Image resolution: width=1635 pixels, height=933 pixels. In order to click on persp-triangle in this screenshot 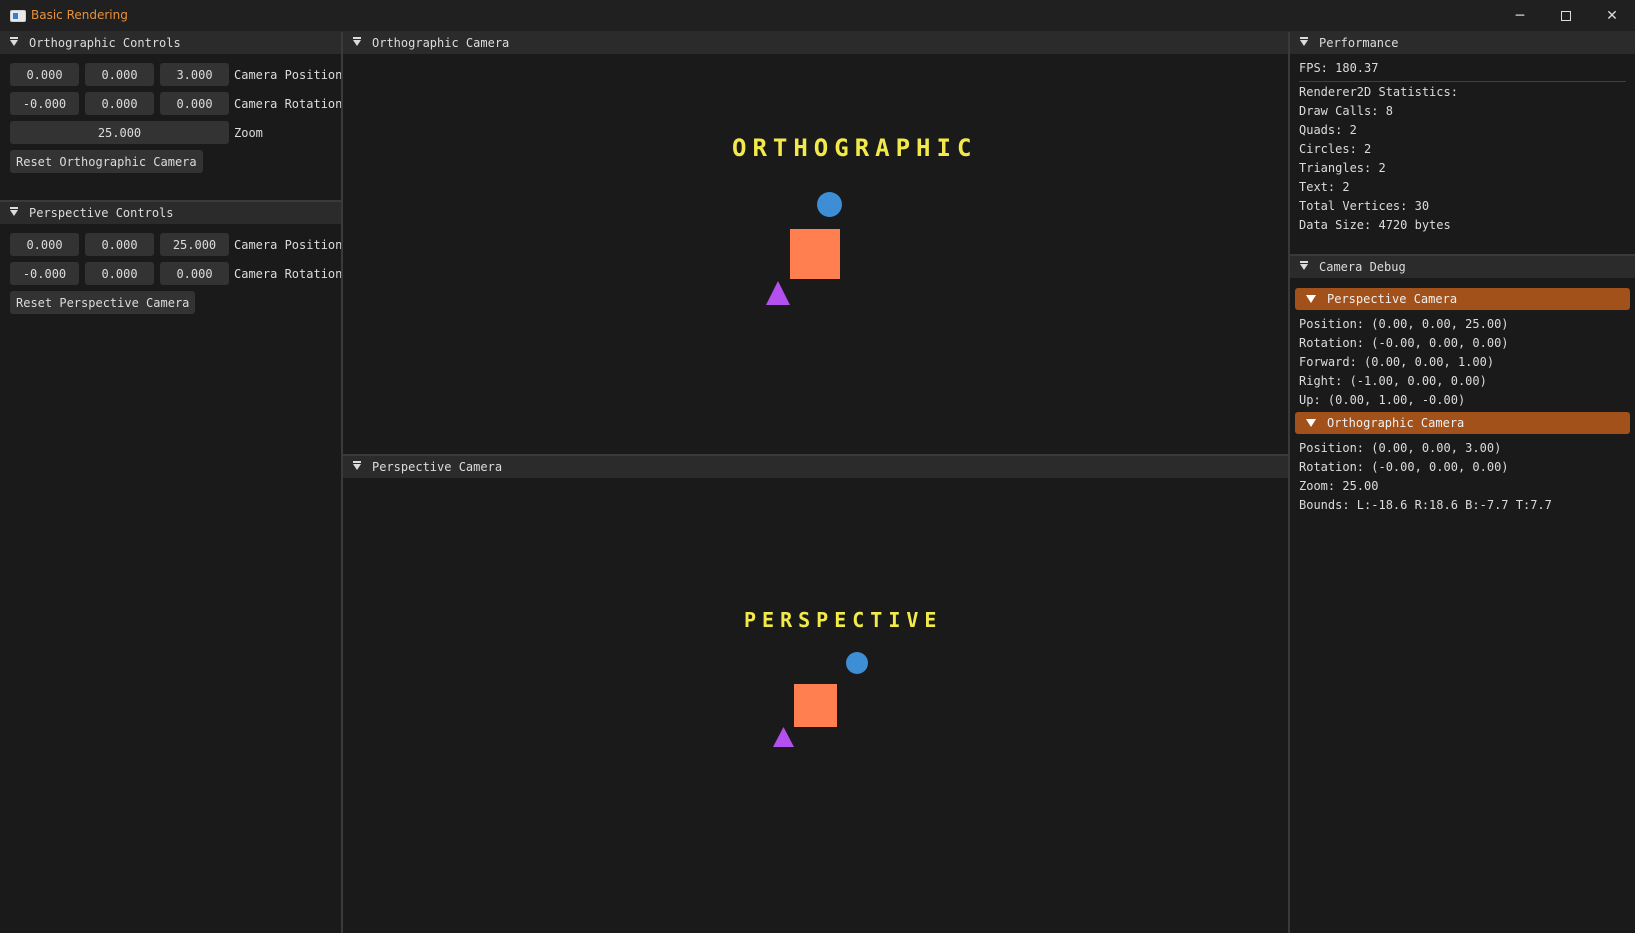, I will do `click(783, 737)`.